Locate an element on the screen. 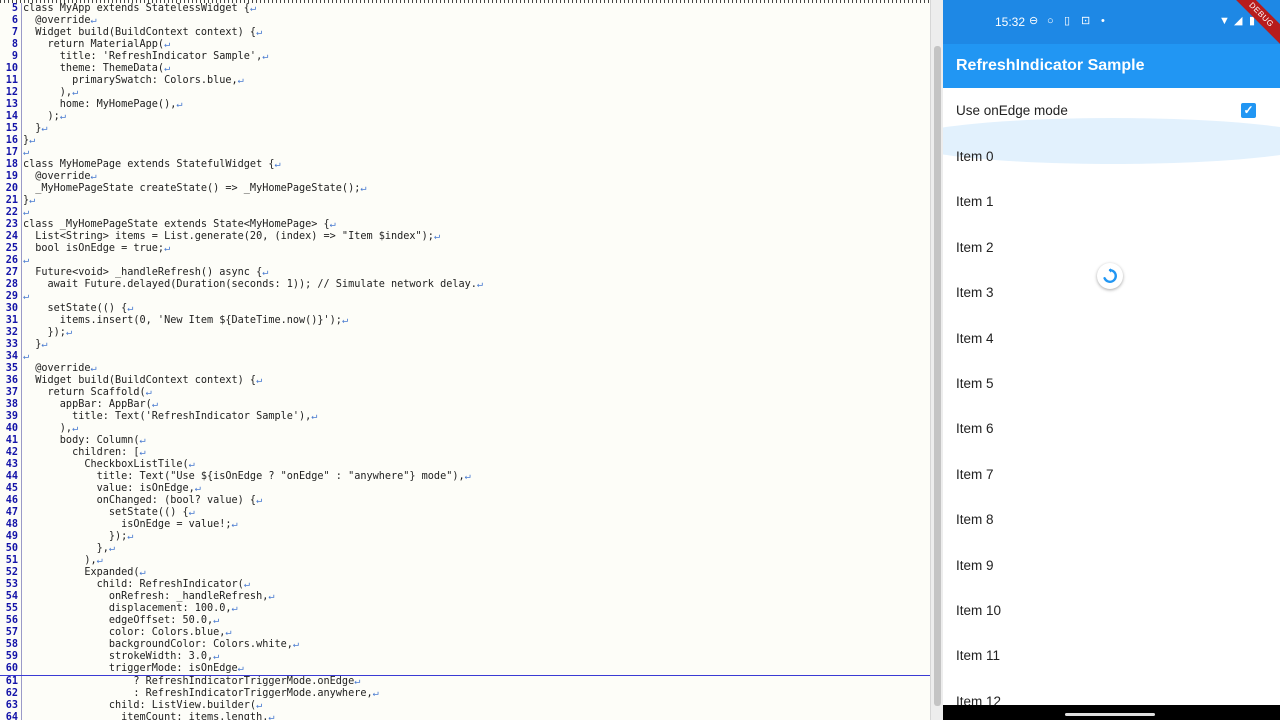 The image size is (1280, 720). home-gesture-handle is located at coordinates (1110, 714).